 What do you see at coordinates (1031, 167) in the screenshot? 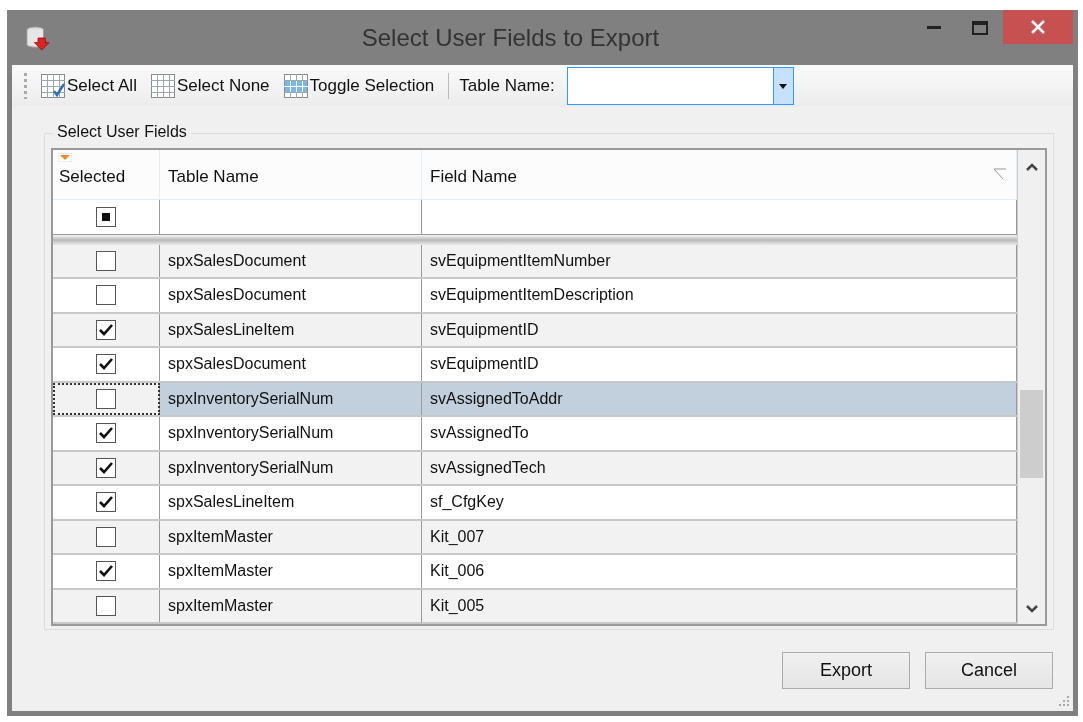
I see `scroll-up-icon` at bounding box center [1031, 167].